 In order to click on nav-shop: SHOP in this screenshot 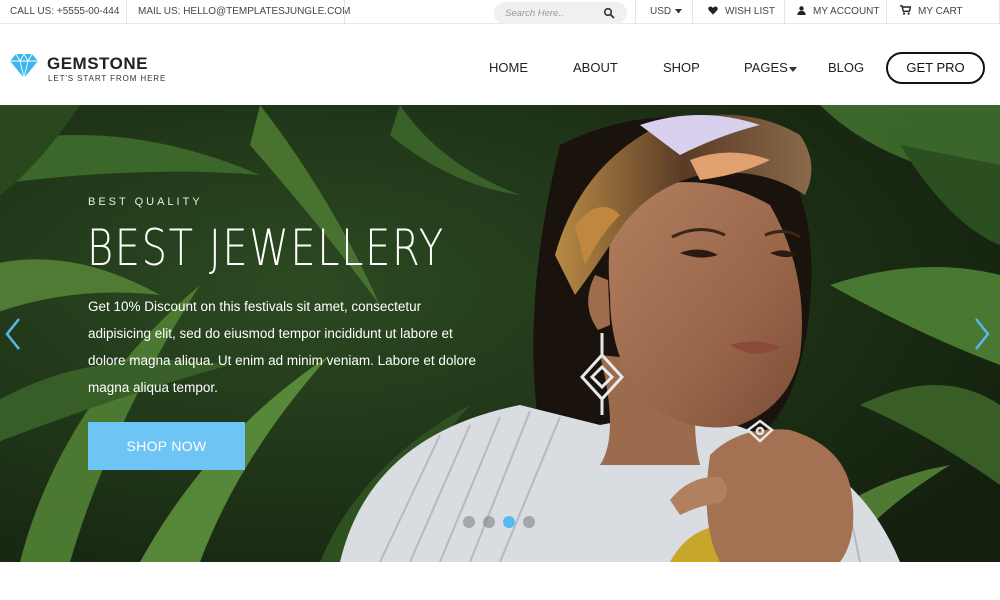, I will do `click(681, 68)`.